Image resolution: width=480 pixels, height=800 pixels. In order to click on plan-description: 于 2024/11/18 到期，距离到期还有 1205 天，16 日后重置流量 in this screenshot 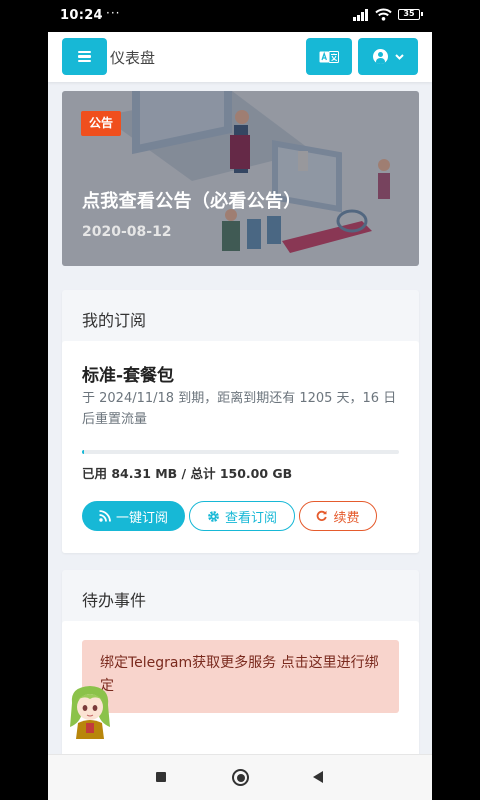, I will do `click(239, 409)`.